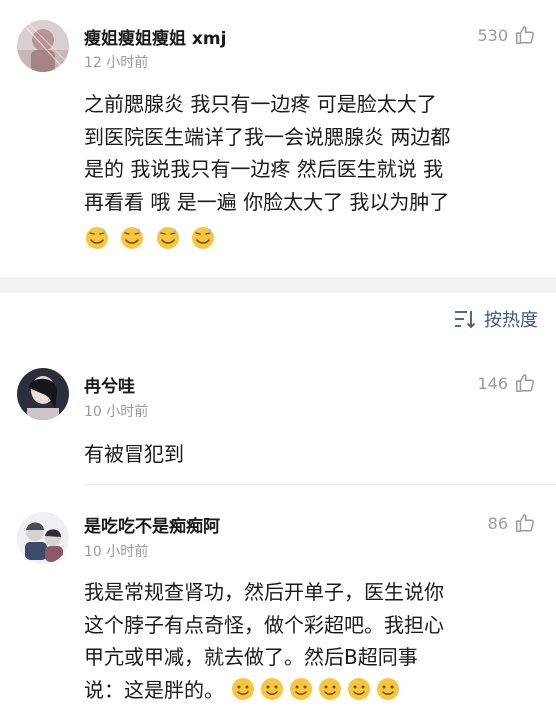 This screenshot has height=723, width=556. Describe the element at coordinates (267, 136) in the screenshot. I see `comment-line: 到医院医生端详了我一会说腮腺炎 两边都` at that location.